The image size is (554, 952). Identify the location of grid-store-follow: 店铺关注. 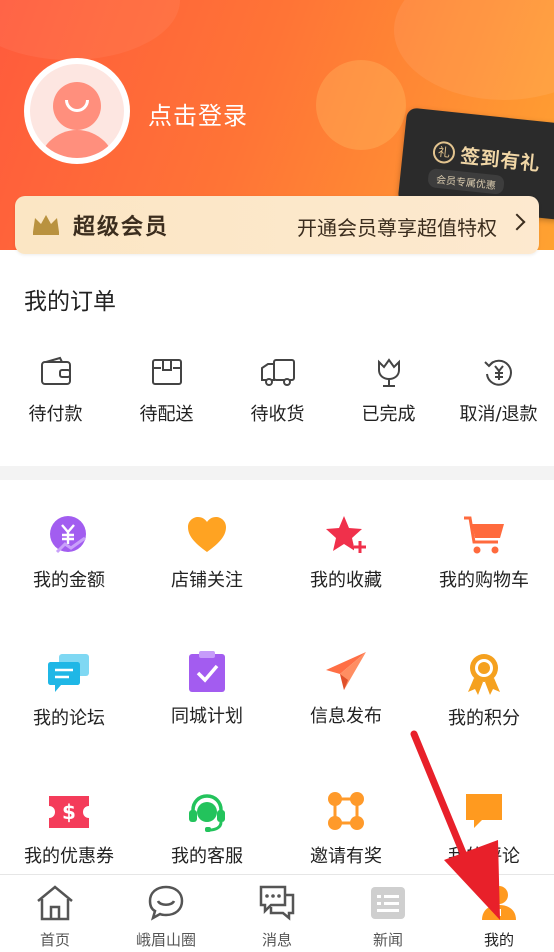
(207, 564).